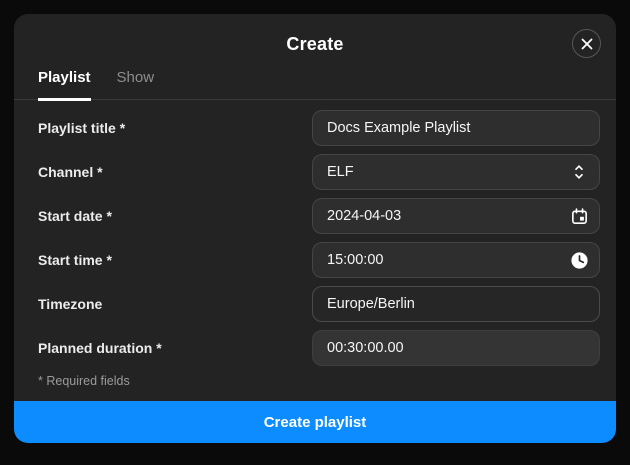  I want to click on timezone-control, so click(456, 304).